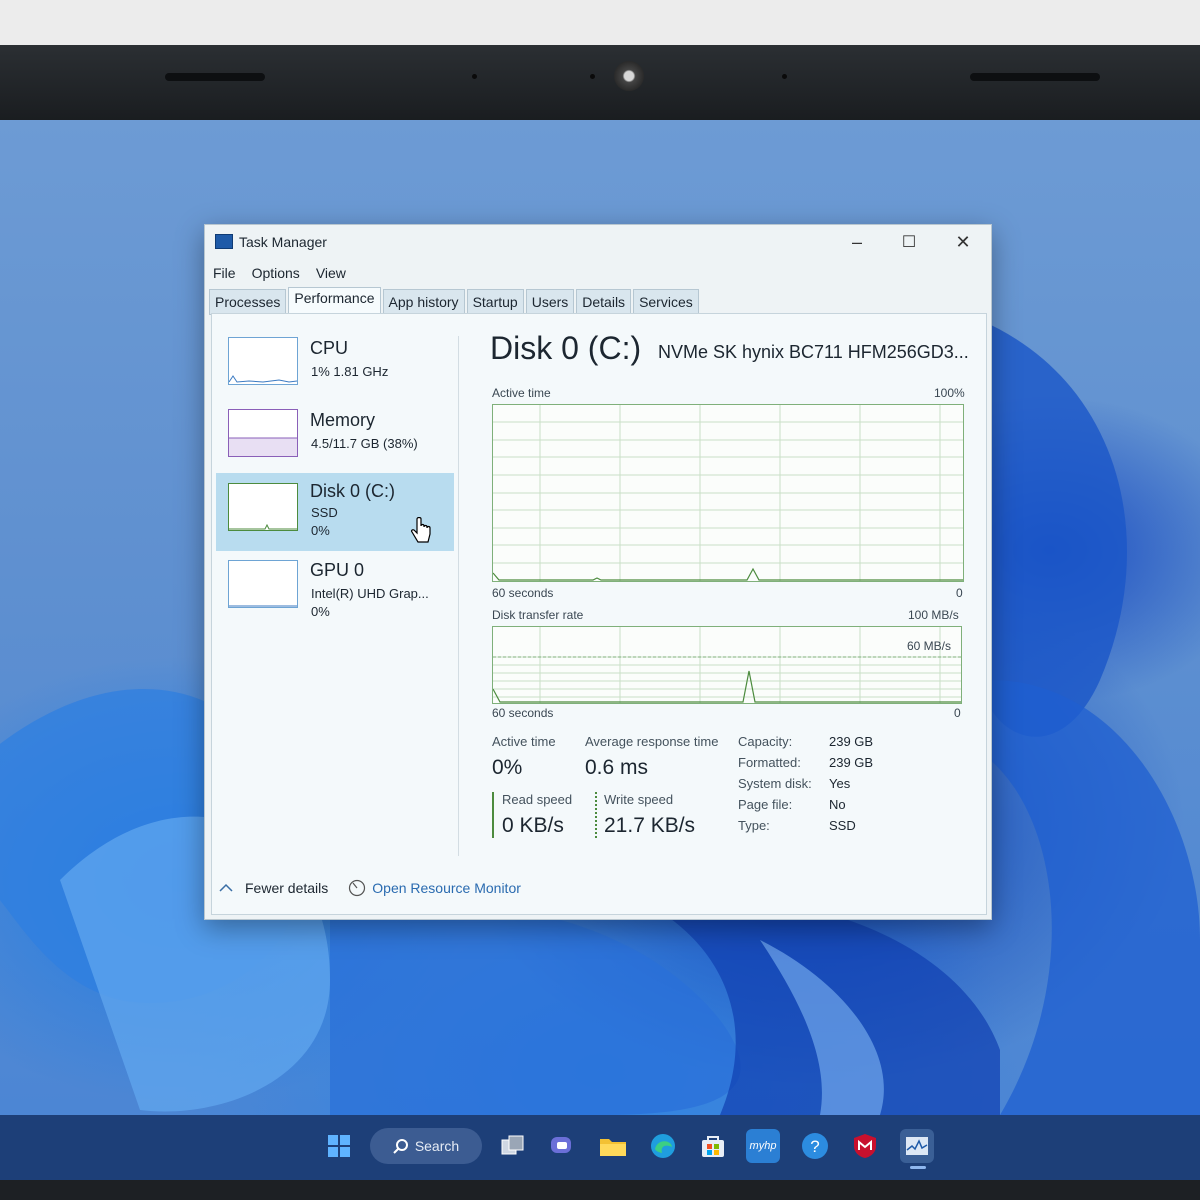 The image size is (1200, 1200). Describe the element at coordinates (286, 888) in the screenshot. I see `fewer-details-link: Fewer details` at that location.